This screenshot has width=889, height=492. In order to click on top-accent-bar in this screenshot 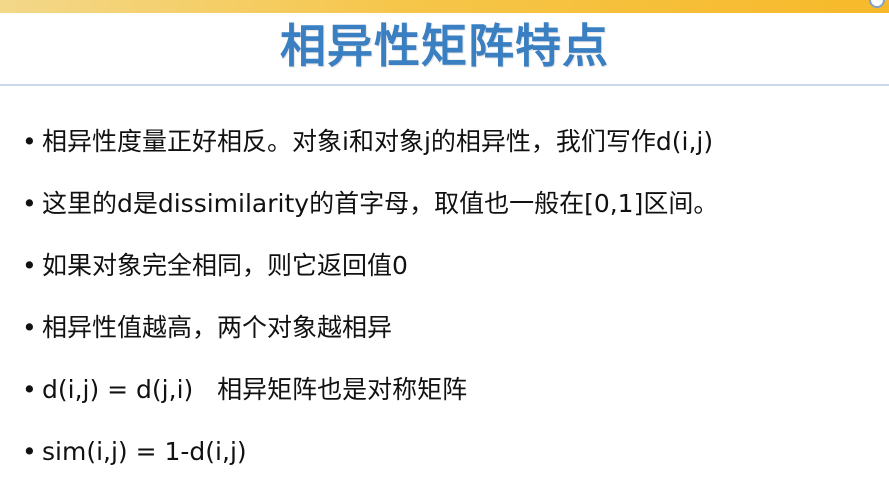, I will do `click(444, 6)`.